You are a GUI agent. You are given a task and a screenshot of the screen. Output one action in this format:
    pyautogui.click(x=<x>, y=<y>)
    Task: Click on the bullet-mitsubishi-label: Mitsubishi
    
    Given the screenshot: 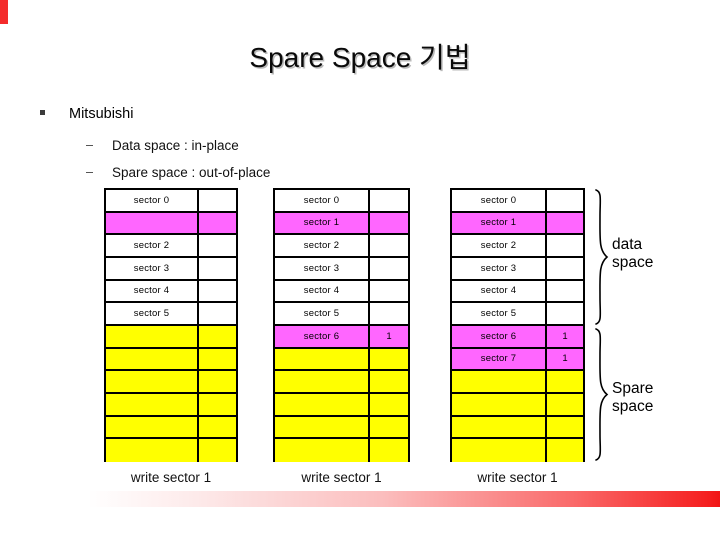 What is the action you would take?
    pyautogui.click(x=101, y=114)
    